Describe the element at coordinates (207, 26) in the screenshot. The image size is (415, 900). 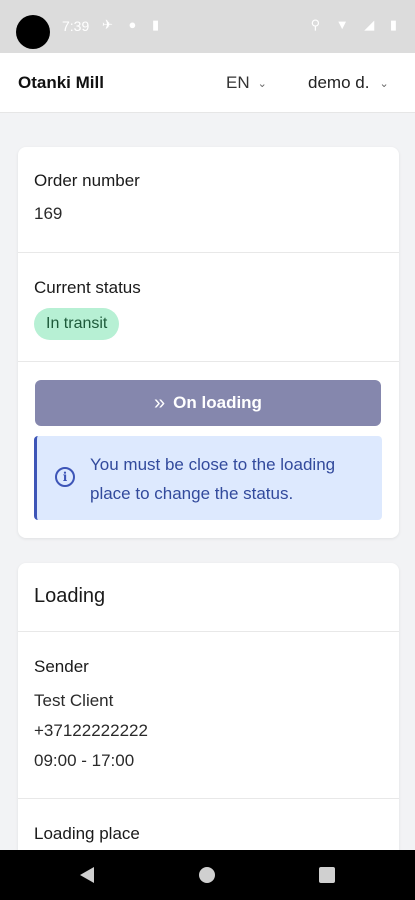
I see `system-status-bar: 7:39 ✈ ● ▮ ⚲ ▼ ◢ ▮` at that location.